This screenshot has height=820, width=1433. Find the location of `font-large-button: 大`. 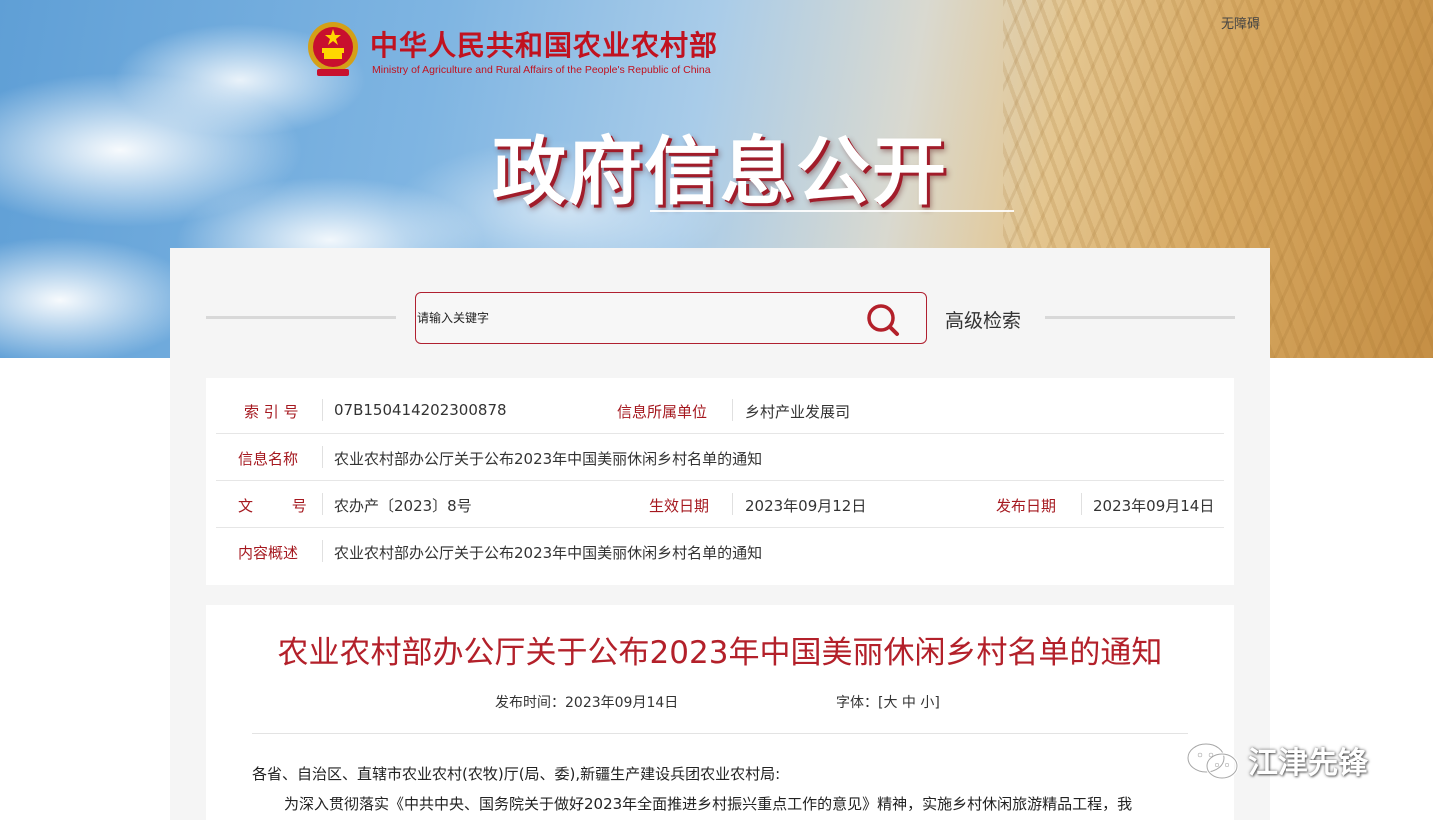

font-large-button: 大 is located at coordinates (890, 703).